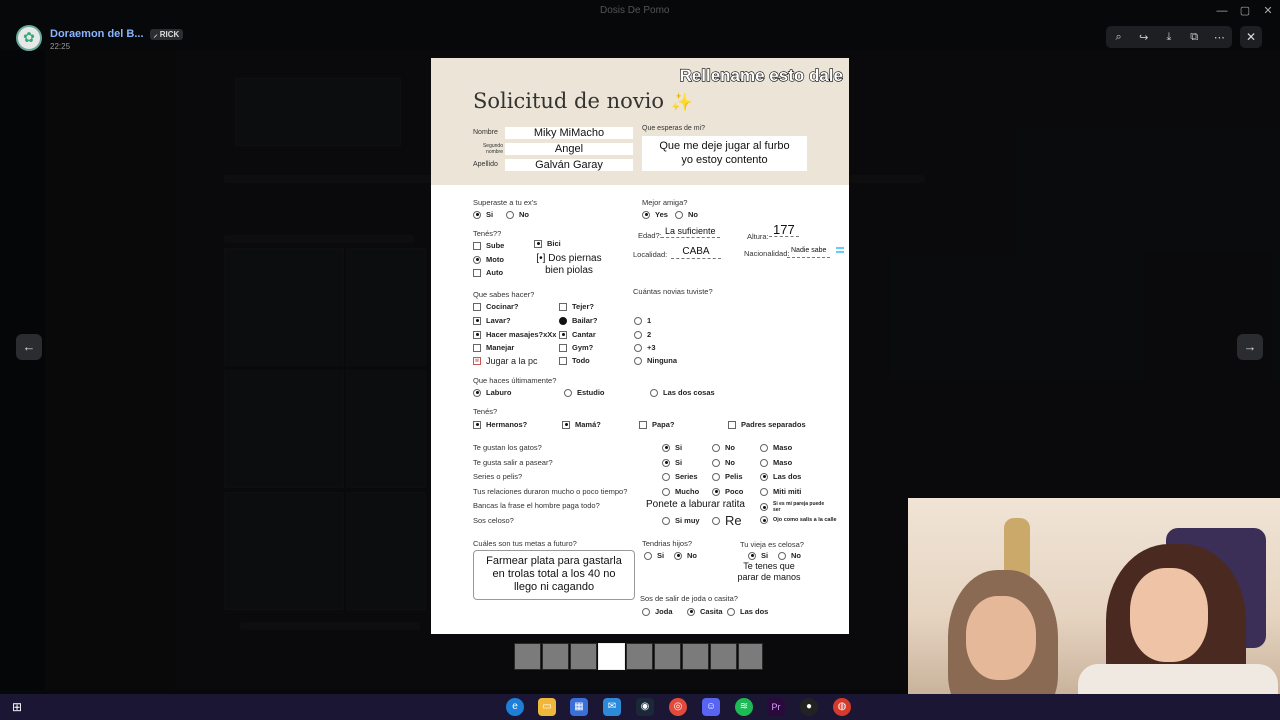 Image resolution: width=1280 pixels, height=720 pixels. What do you see at coordinates (498, 320) in the screenshot?
I see `option-label: Lavar?` at bounding box center [498, 320].